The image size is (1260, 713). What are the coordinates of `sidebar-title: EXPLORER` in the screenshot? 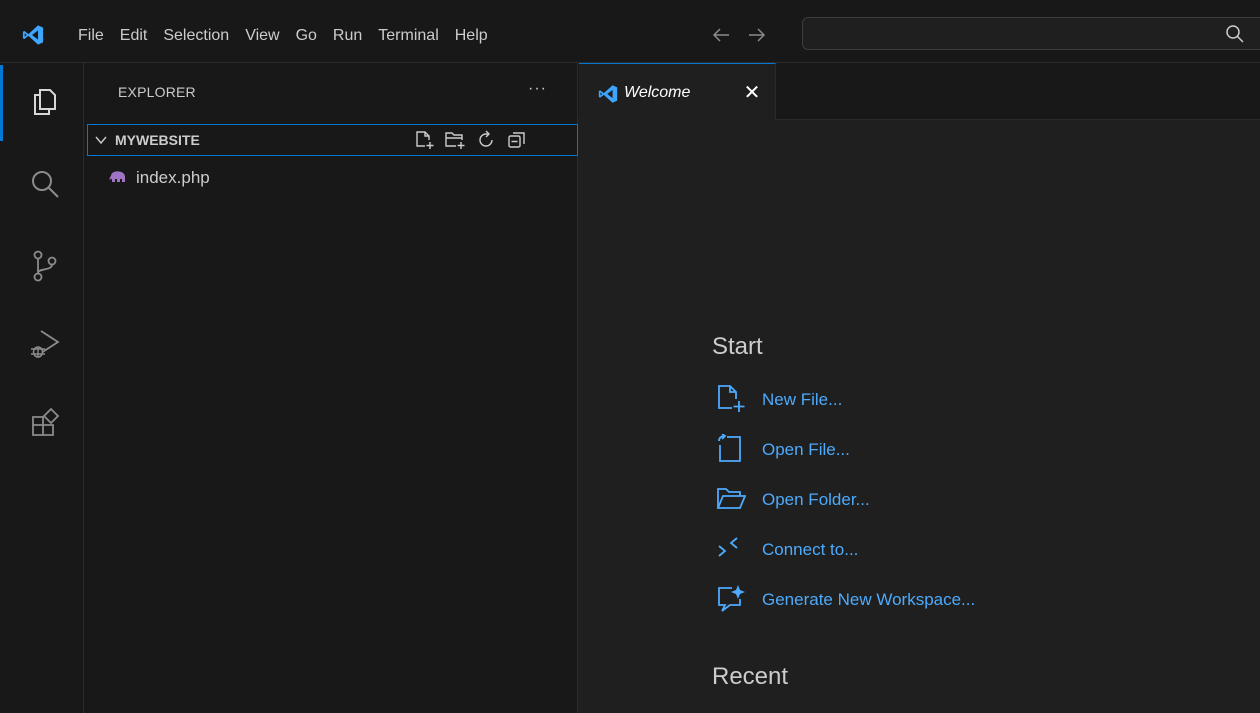 It's located at (157, 92).